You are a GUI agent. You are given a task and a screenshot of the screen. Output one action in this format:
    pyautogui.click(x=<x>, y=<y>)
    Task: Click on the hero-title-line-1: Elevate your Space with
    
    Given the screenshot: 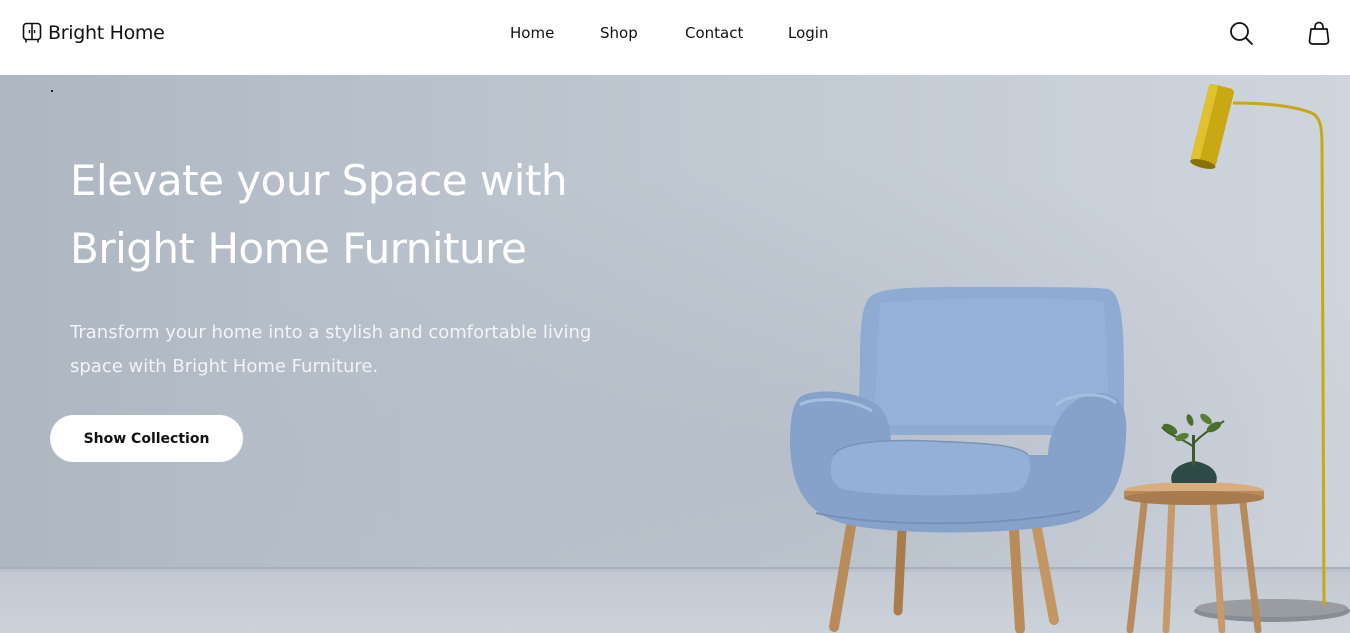 What is the action you would take?
    pyautogui.click(x=319, y=180)
    